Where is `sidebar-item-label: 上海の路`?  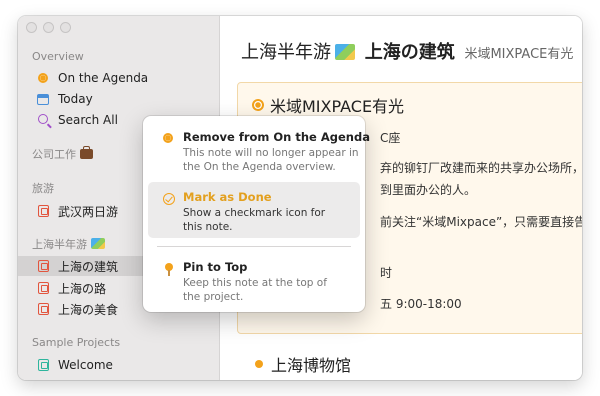
sidebar-item-label: 上海の路 is located at coordinates (82, 288).